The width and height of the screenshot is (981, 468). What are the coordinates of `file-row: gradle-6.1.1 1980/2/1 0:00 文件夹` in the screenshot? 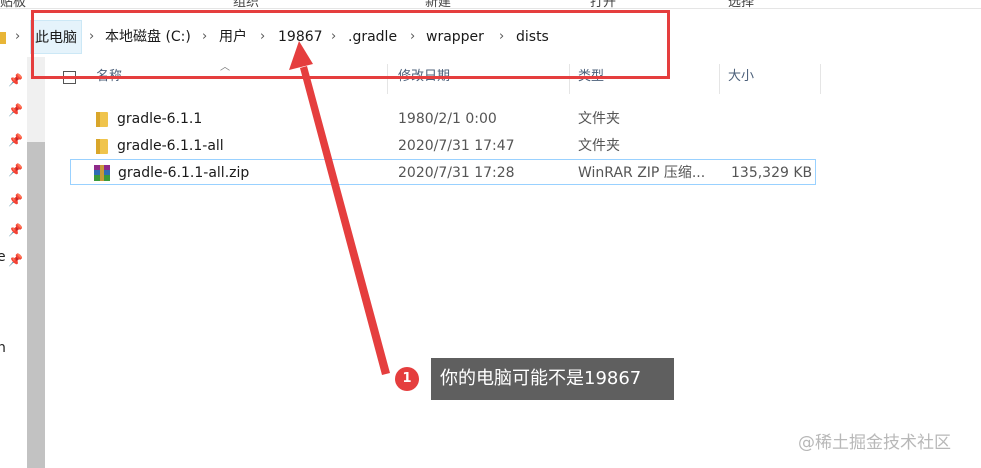 It's located at (443, 119).